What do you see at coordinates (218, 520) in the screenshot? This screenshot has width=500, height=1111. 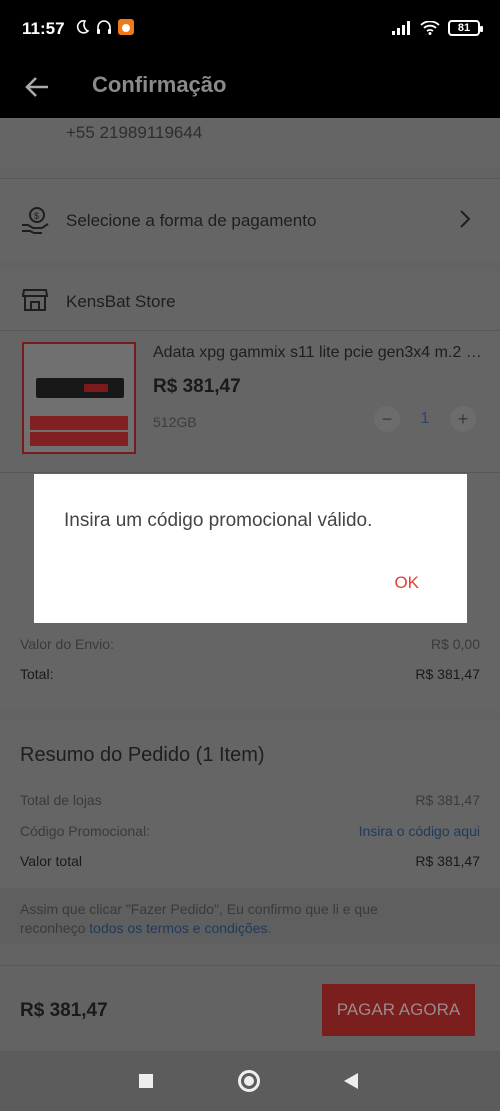 I see `dialog-message: Insira um código promocional válido.` at bounding box center [218, 520].